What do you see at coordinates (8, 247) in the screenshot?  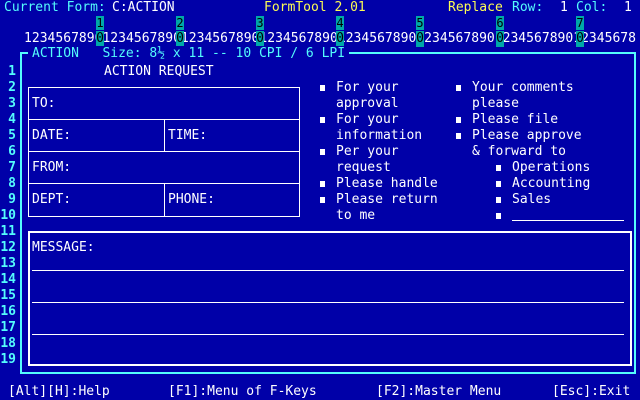 I see `line-number: 12` at bounding box center [8, 247].